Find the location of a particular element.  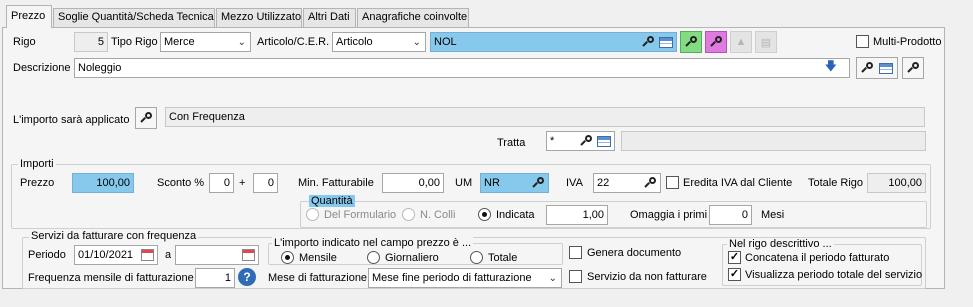

radio-totale is located at coordinates (476, 257).